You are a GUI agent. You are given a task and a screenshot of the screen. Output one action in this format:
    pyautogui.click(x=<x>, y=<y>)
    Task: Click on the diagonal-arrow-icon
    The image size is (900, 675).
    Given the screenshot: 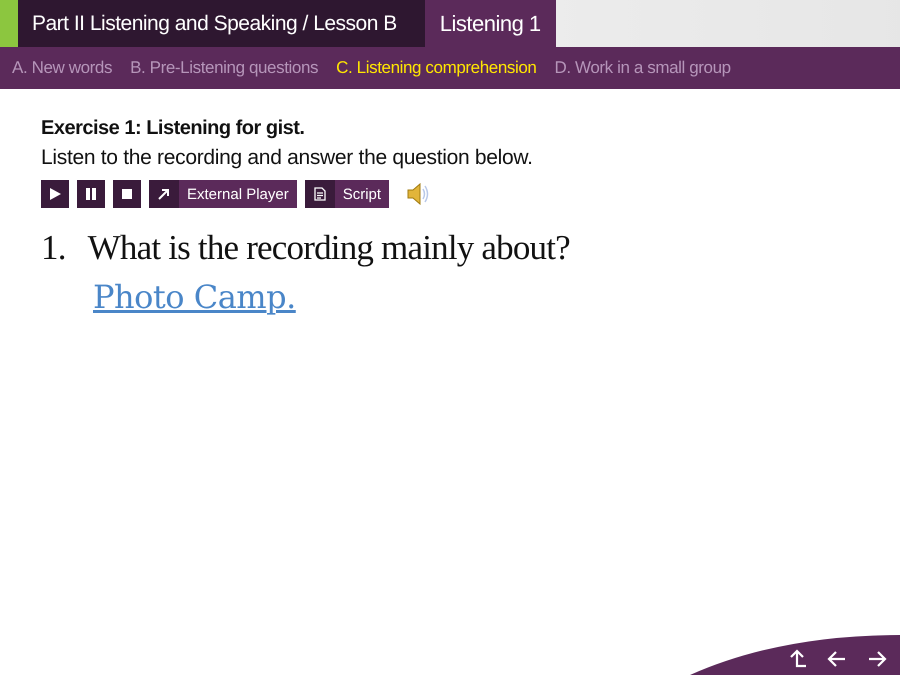 What is the action you would take?
    pyautogui.click(x=164, y=194)
    